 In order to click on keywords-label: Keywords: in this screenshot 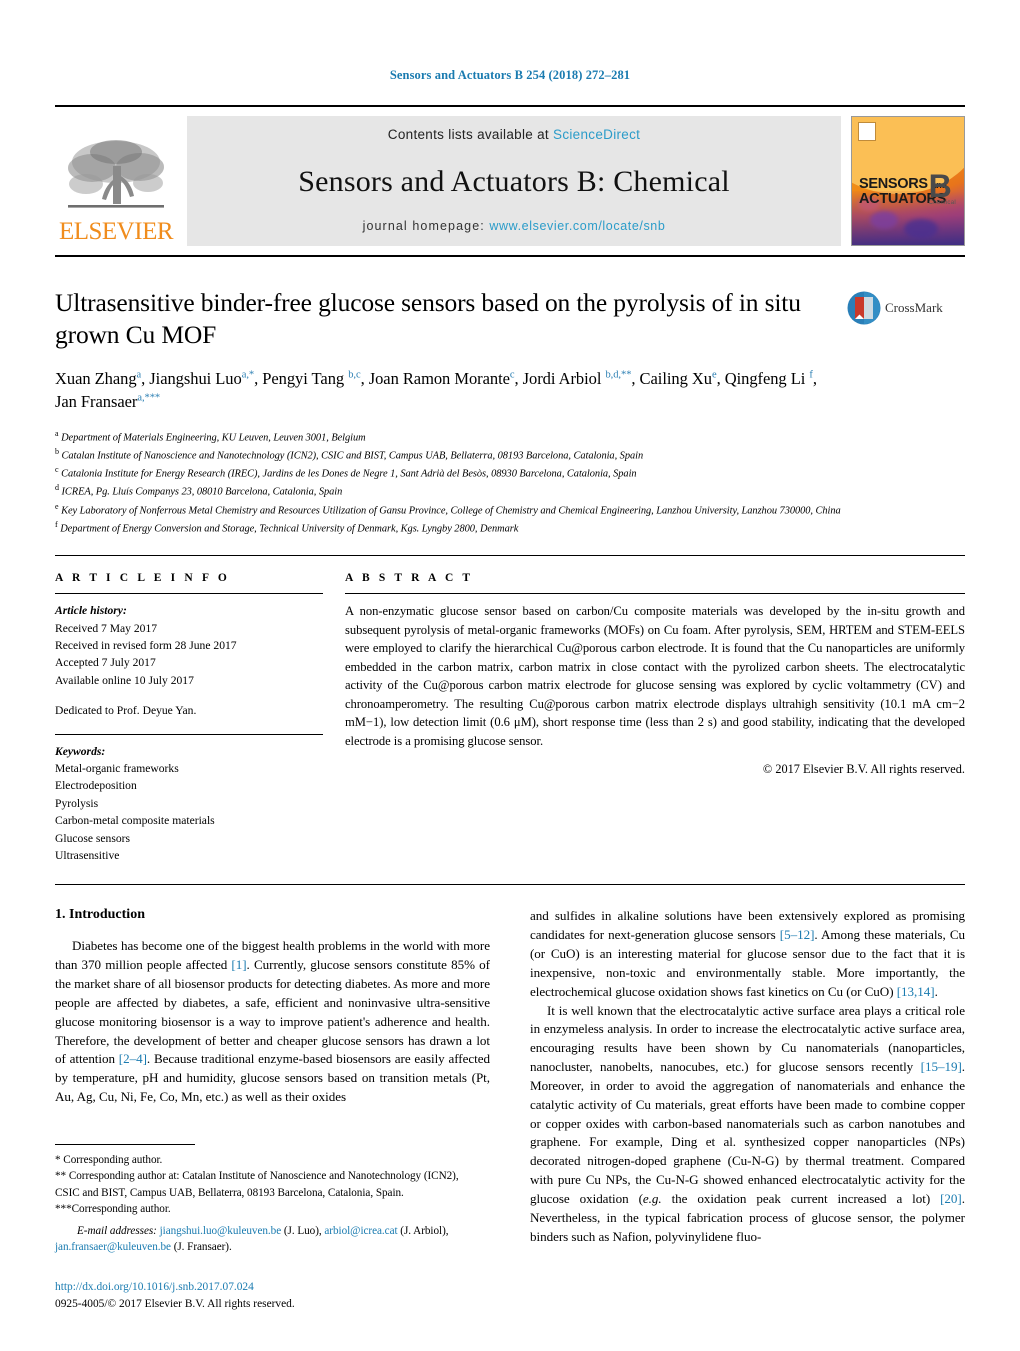, I will do `click(80, 751)`.